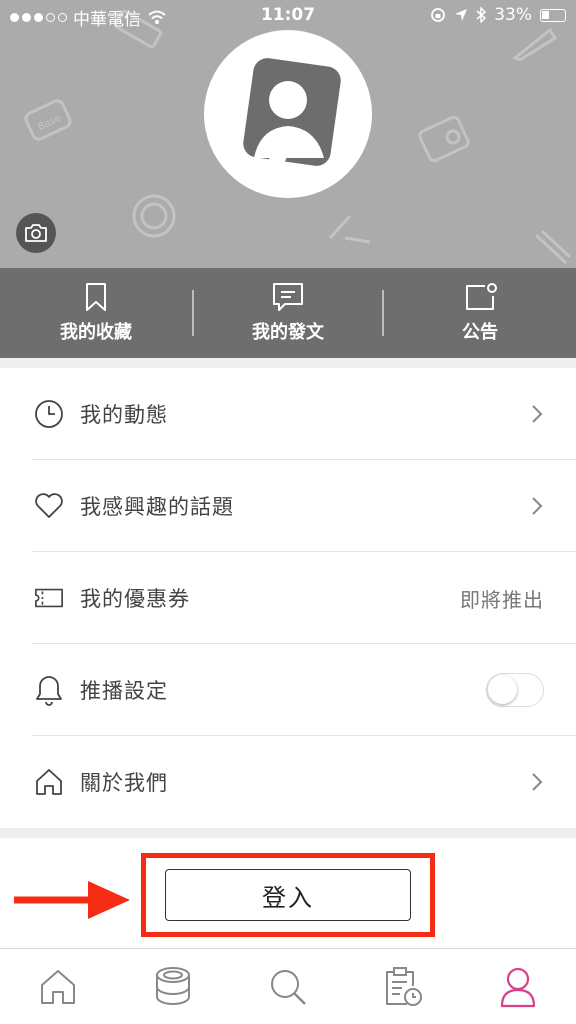  I want to click on announcements-button: 公告, so click(480, 313).